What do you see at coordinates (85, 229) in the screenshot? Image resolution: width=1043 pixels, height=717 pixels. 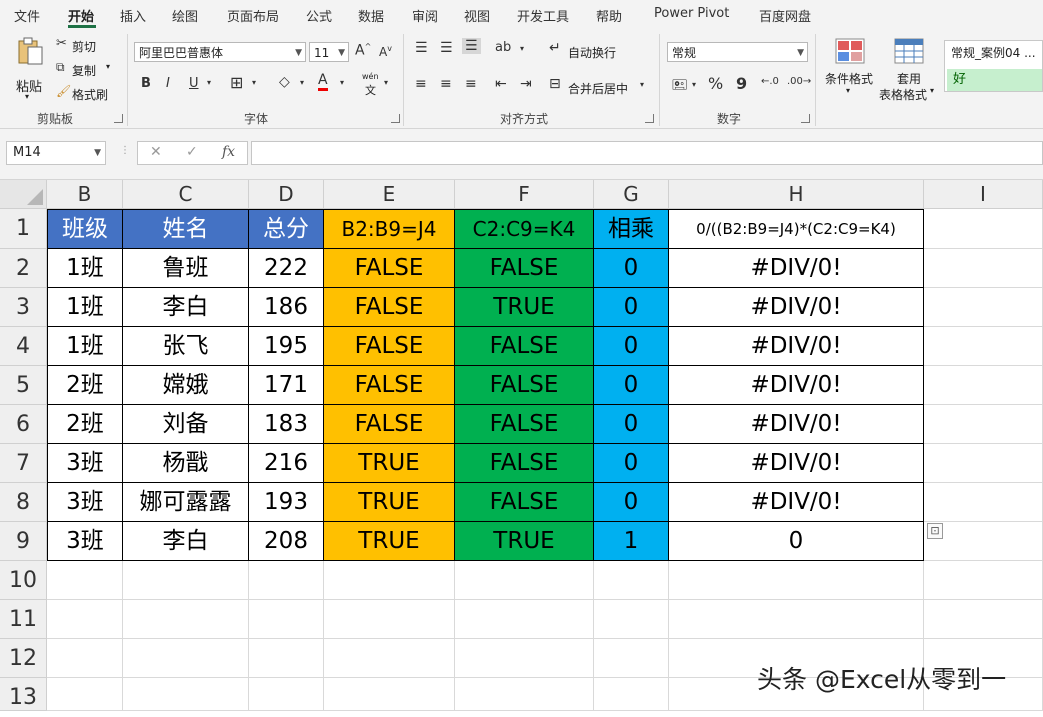 I see `header-cell-class: 班级` at bounding box center [85, 229].